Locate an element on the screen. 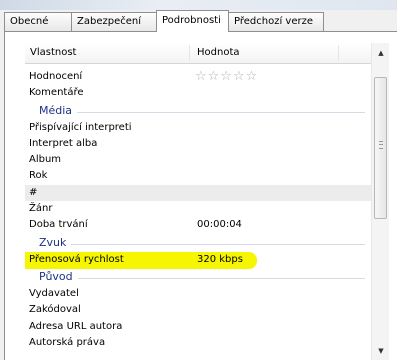 The height and width of the screenshot is (360, 397). list-item-rating: Hodnocení ☆☆☆☆☆ is located at coordinates (198, 77).